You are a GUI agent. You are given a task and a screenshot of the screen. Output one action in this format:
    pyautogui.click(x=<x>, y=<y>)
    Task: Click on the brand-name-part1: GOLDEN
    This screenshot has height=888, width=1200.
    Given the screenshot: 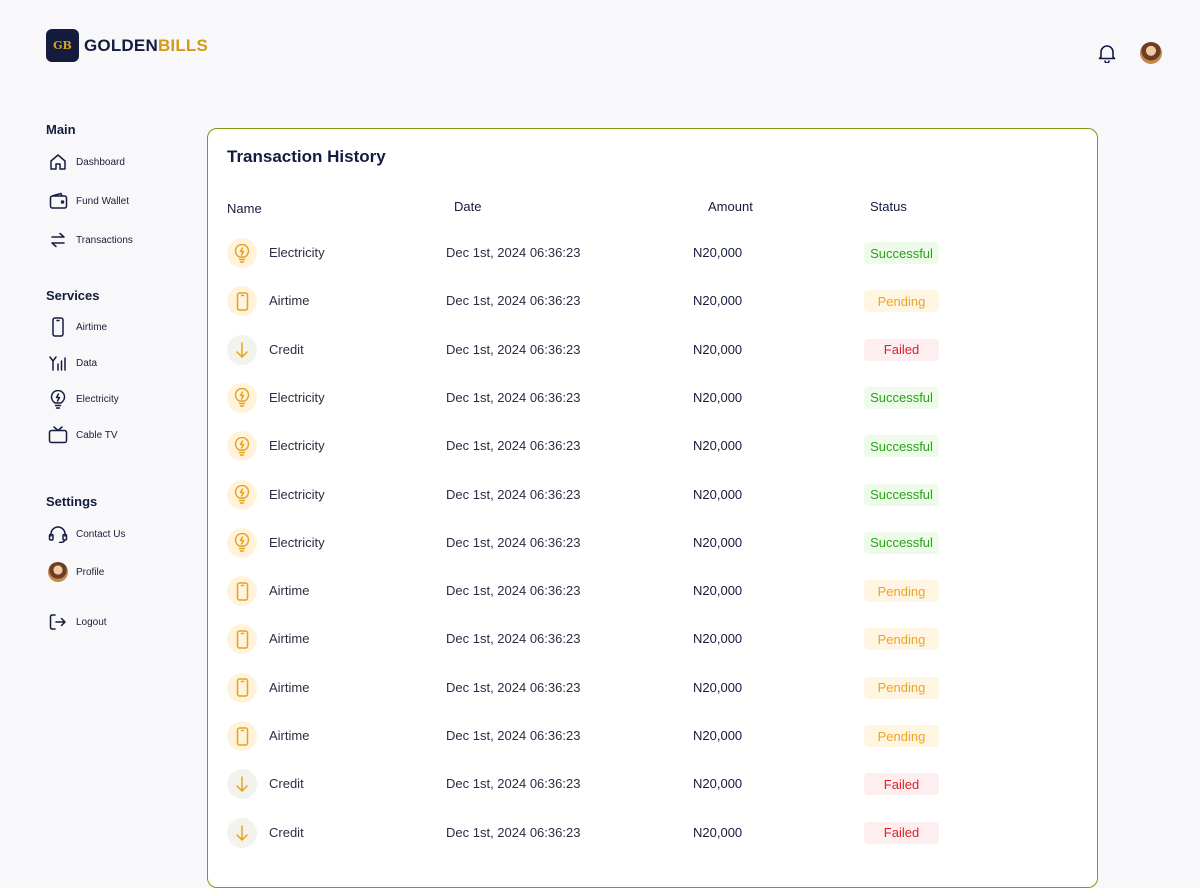 What is the action you would take?
    pyautogui.click(x=121, y=45)
    